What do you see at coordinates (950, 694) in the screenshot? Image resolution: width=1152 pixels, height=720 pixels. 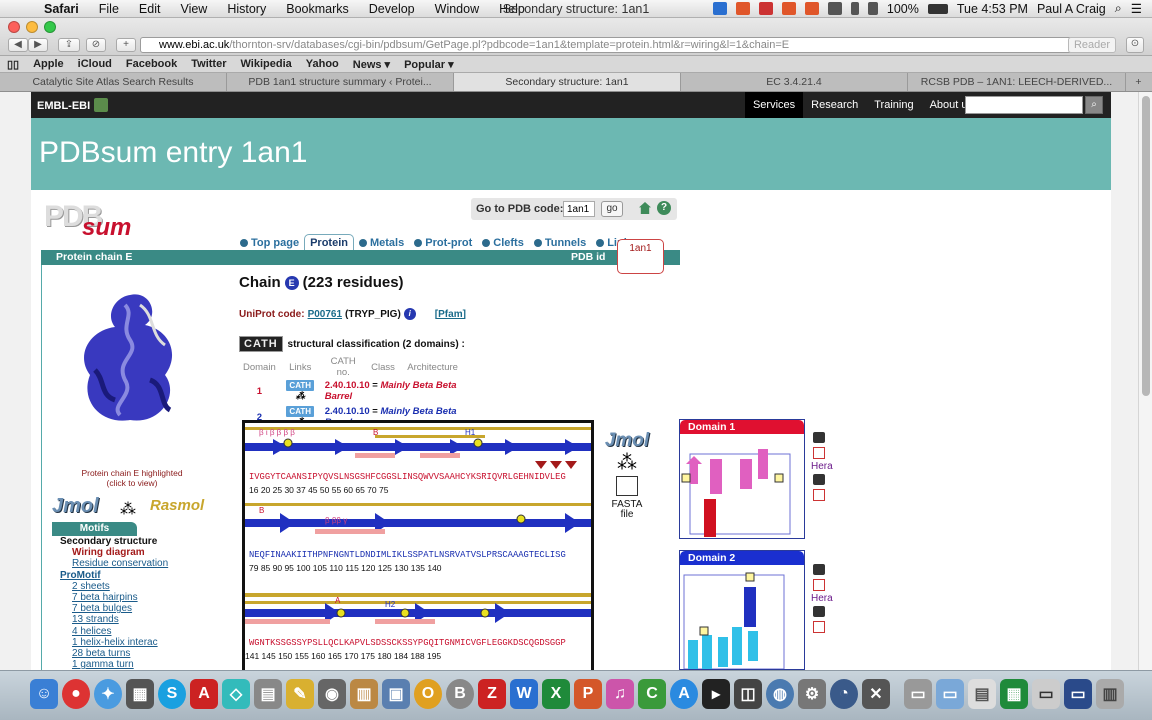 I see `folder-icon: ▭` at bounding box center [950, 694].